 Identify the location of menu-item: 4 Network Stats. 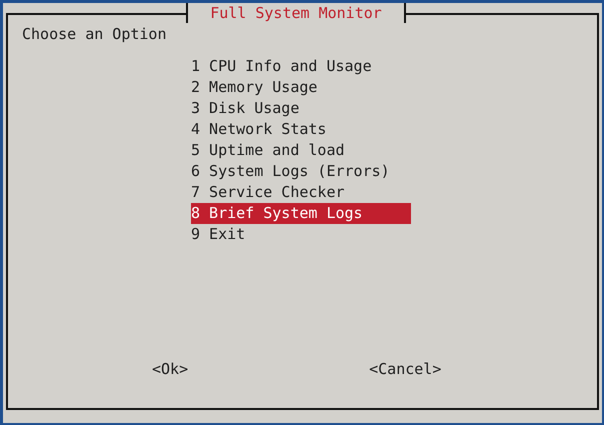
(301, 129).